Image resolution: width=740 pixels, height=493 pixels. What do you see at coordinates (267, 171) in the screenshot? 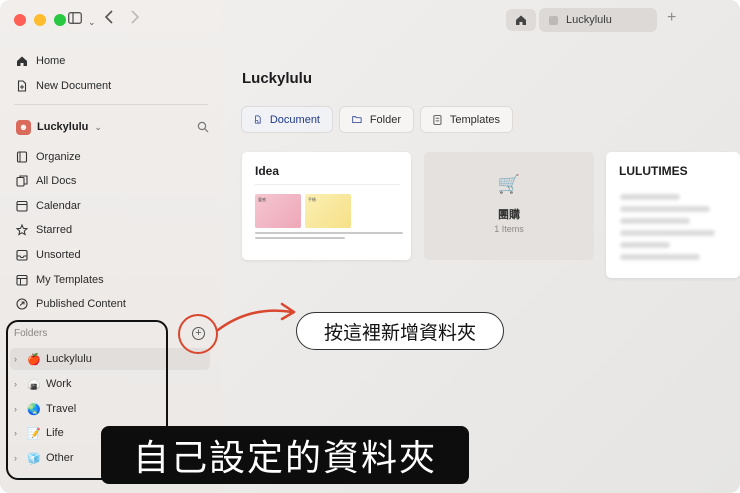
I see `card-title: Idea` at bounding box center [267, 171].